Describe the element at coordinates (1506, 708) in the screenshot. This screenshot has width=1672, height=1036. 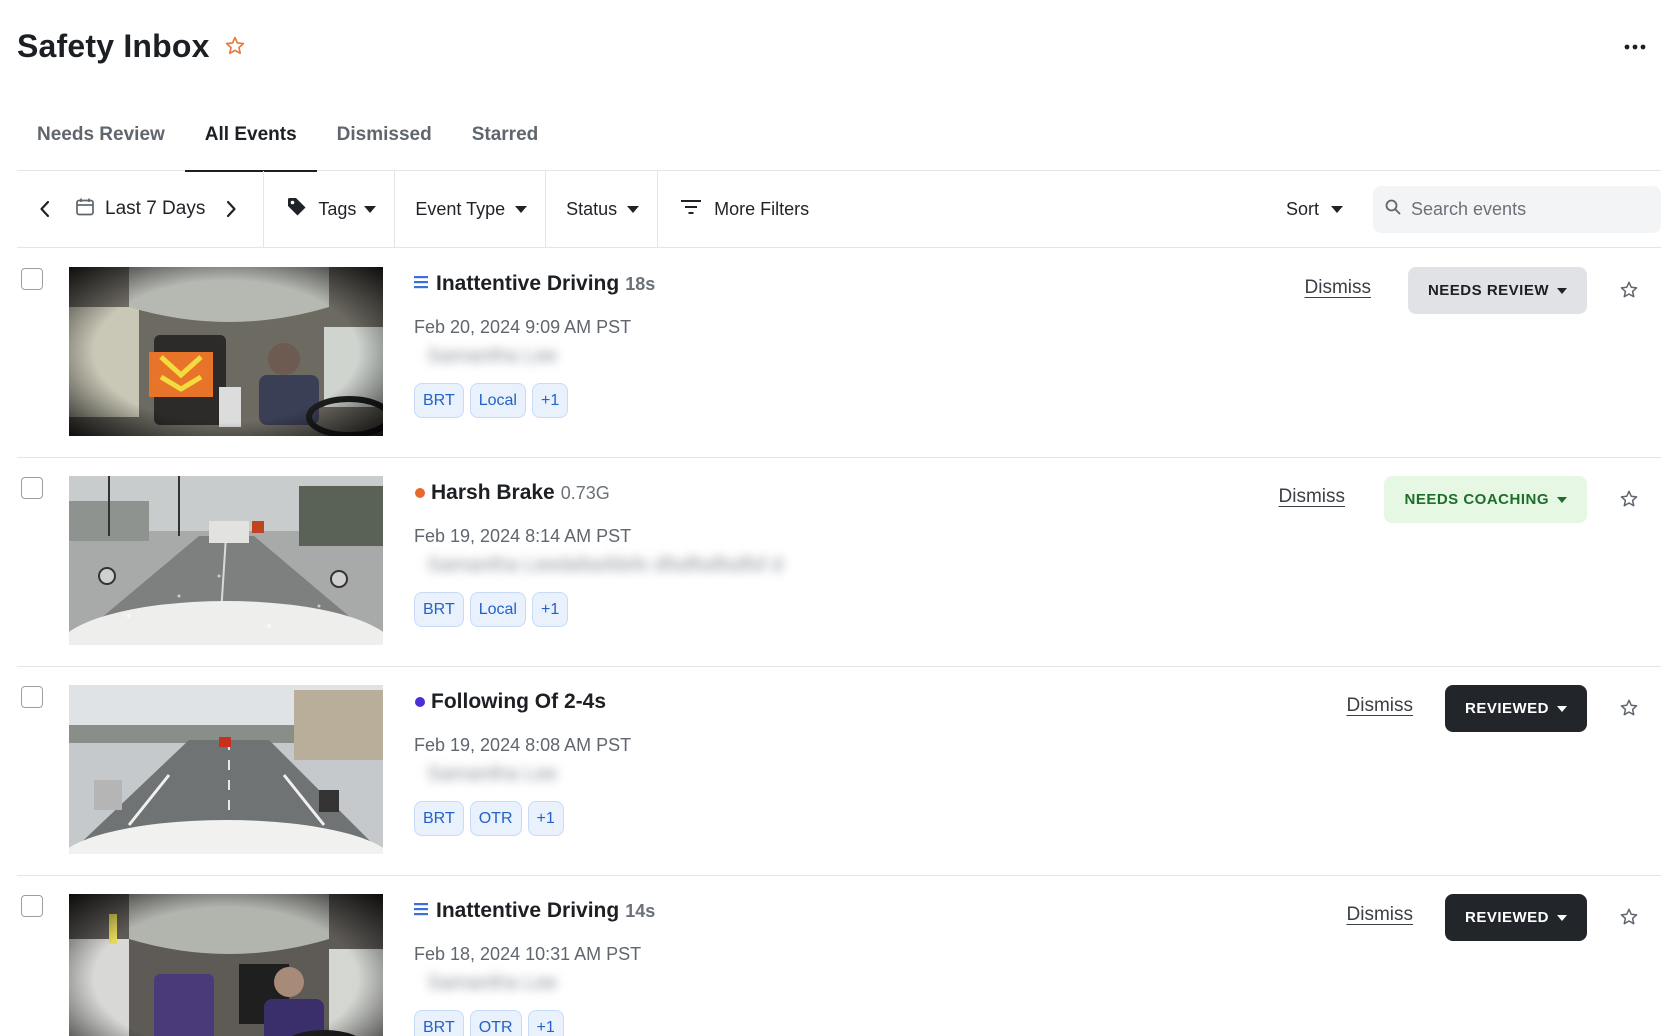
I see `status-label: REVIEWED` at that location.